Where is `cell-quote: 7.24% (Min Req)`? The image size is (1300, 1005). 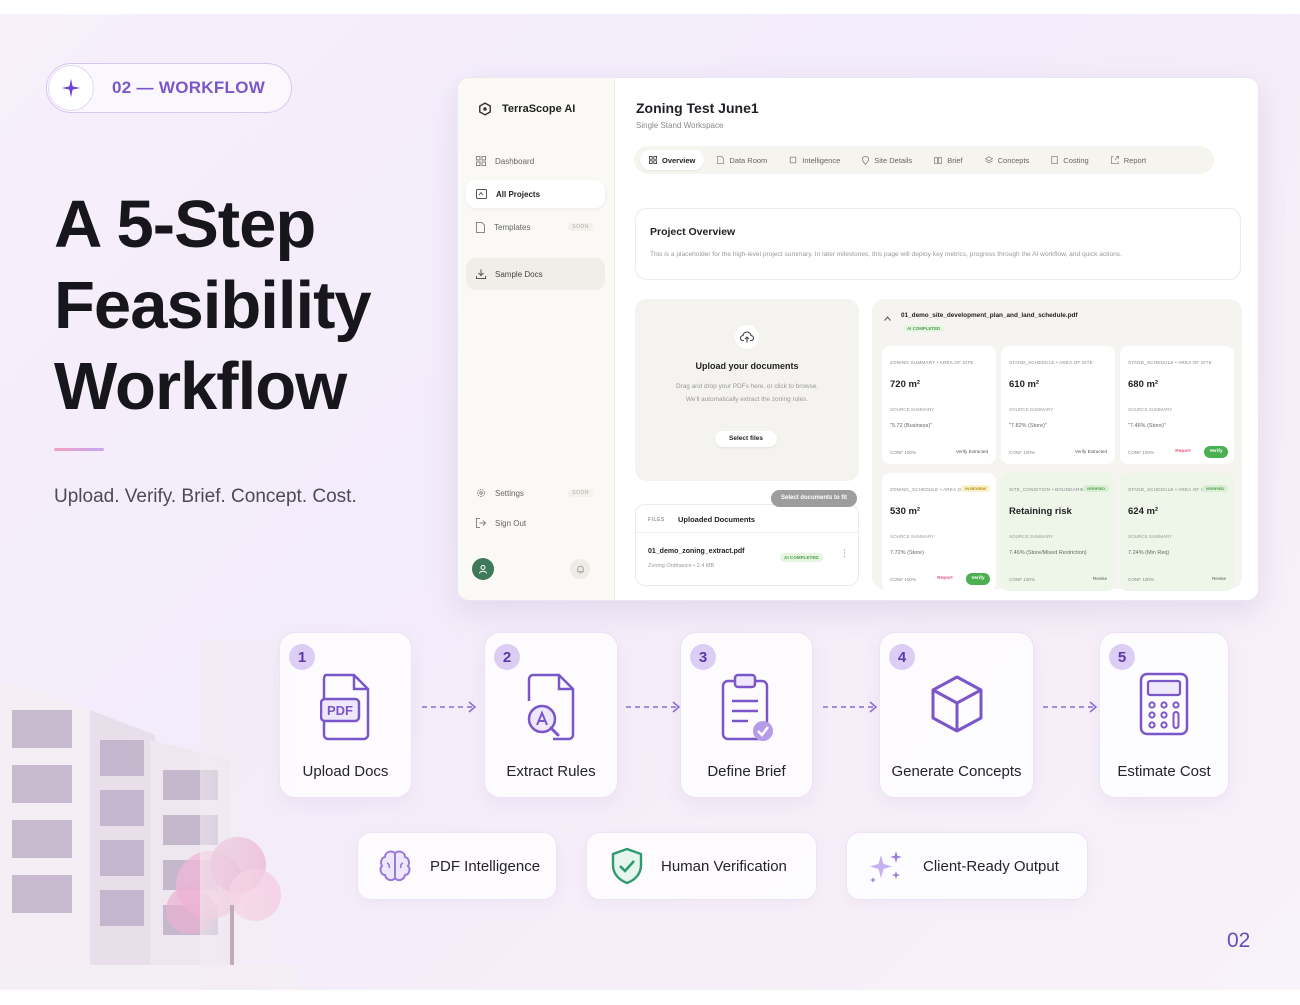
cell-quote: 7.24% (Min Req) is located at coordinates (1149, 553).